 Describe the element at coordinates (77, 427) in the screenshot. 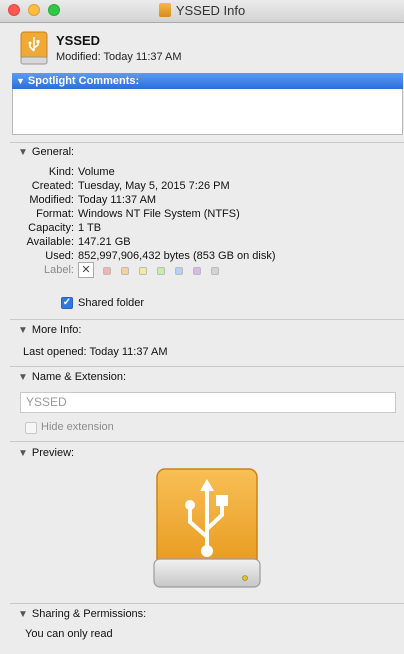

I see `hide-extension-label: Hide extension` at that location.